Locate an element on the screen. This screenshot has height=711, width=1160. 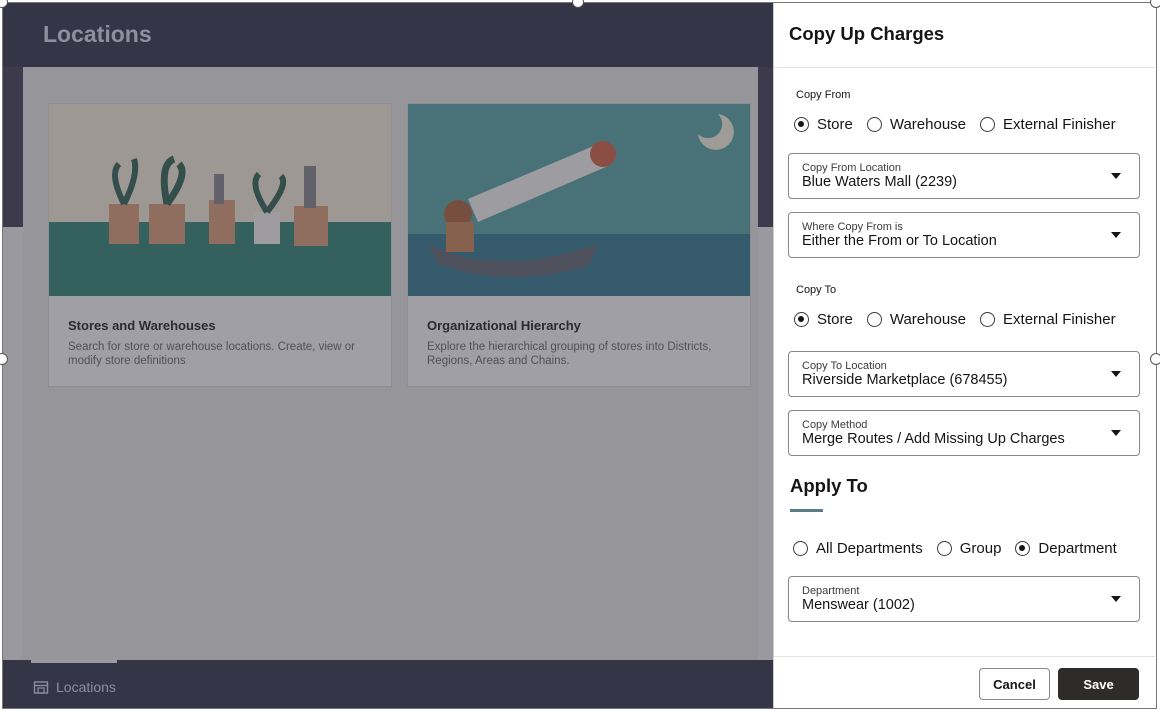
field-label: Where Copy From is is located at coordinates (852, 227).